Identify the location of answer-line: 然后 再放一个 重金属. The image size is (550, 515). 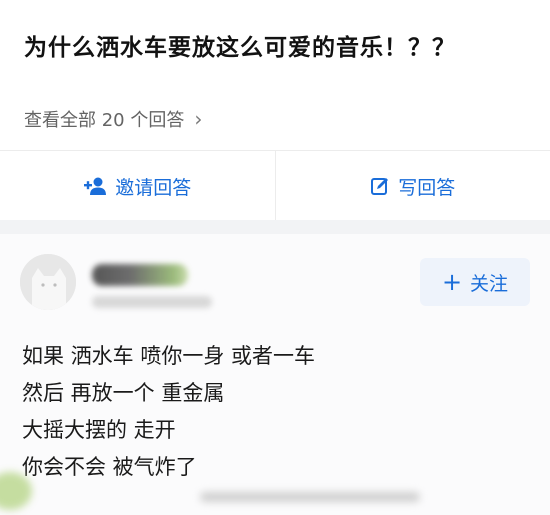
(123, 393).